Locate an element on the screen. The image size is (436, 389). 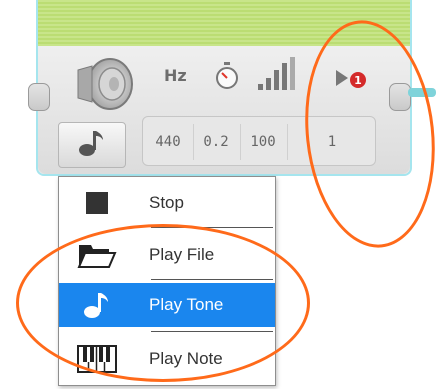
volume-bars-icon is located at coordinates (278, 74).